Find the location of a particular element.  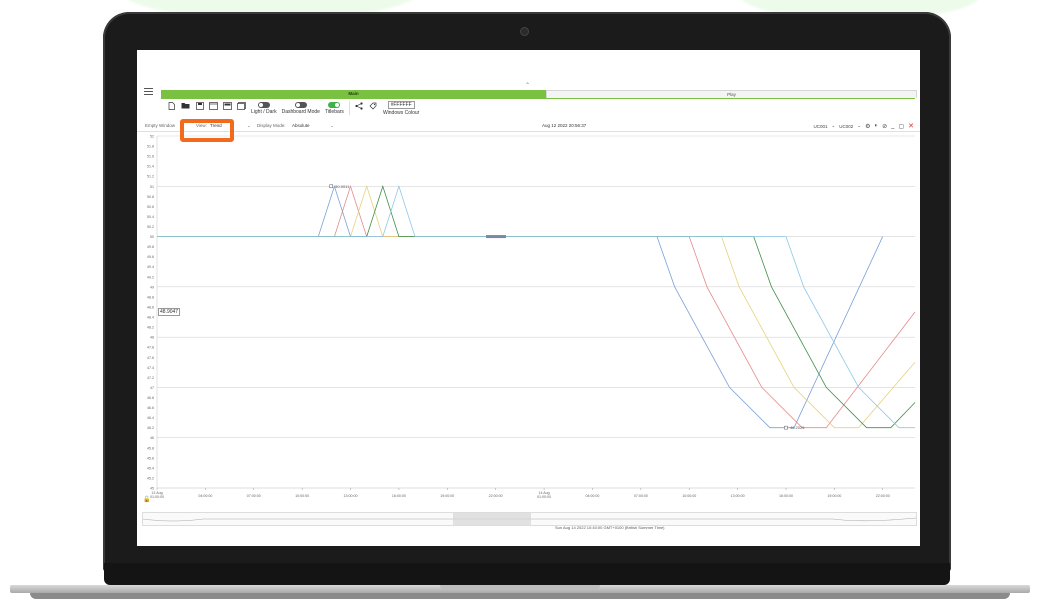

annotation-label: 46.2025 is located at coordinates (797, 427).